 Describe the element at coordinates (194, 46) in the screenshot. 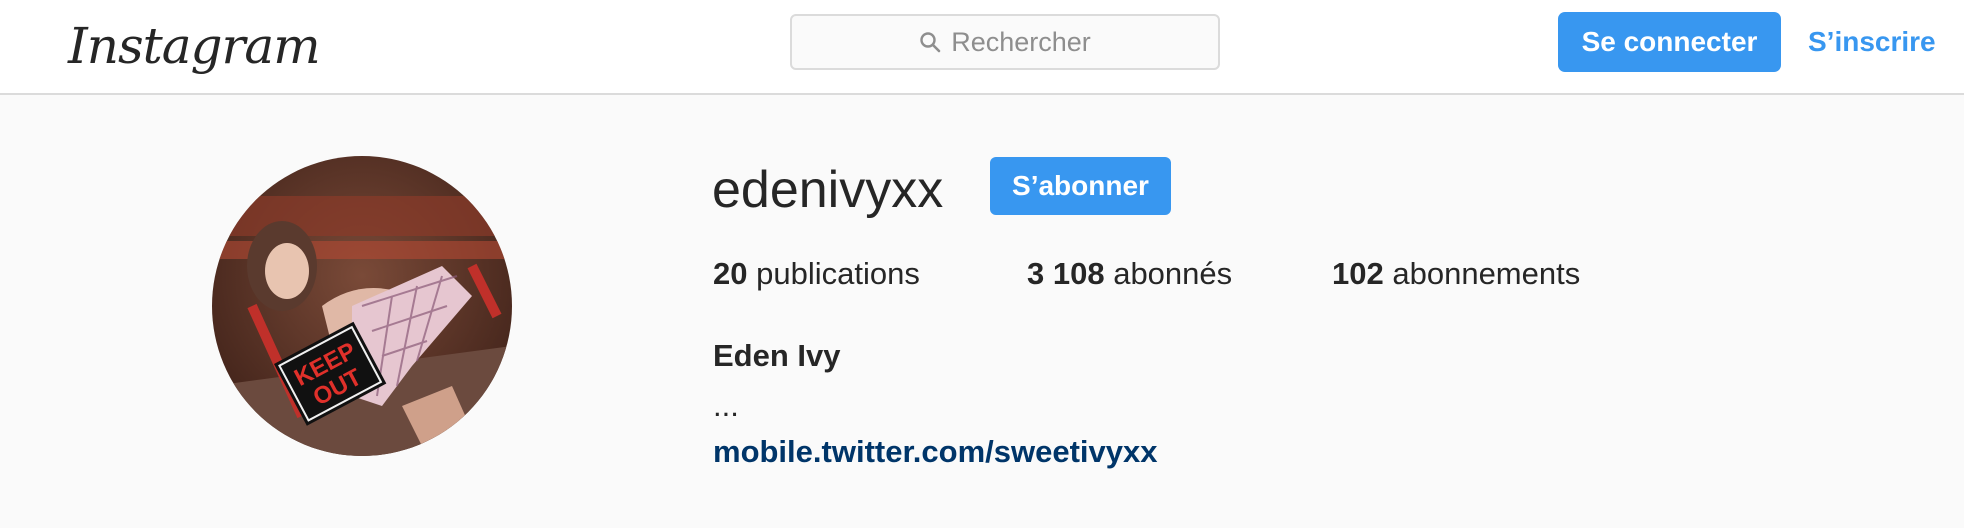

I see `instagram-logo: Instagram` at that location.